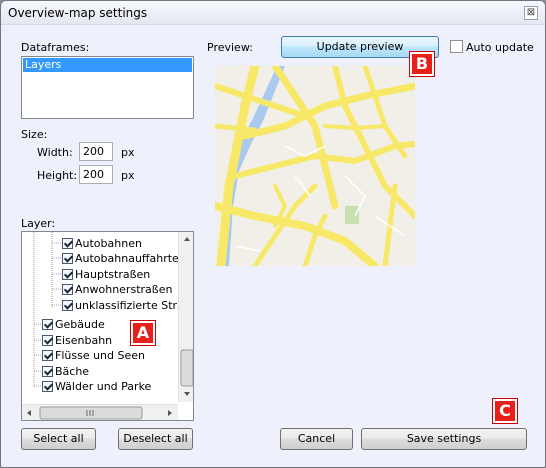 The image size is (546, 468). I want to click on select-all-button: Select all, so click(58, 439).